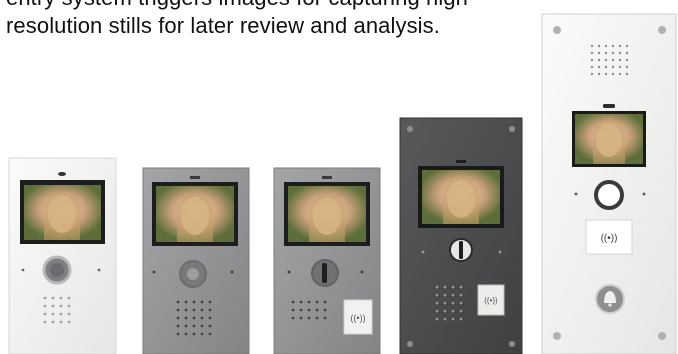 This screenshot has width=678, height=354. Describe the element at coordinates (609, 195) in the screenshot. I see `call-button` at that location.